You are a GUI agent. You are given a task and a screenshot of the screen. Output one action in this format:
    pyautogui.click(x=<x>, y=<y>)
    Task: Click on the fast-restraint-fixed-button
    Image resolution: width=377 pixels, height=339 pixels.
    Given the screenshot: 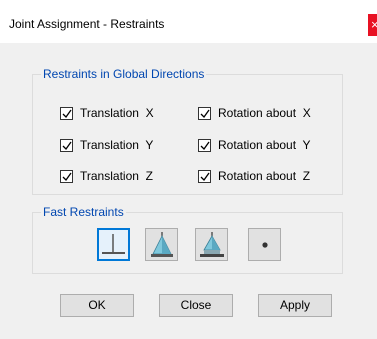 What is the action you would take?
    pyautogui.click(x=211, y=244)
    